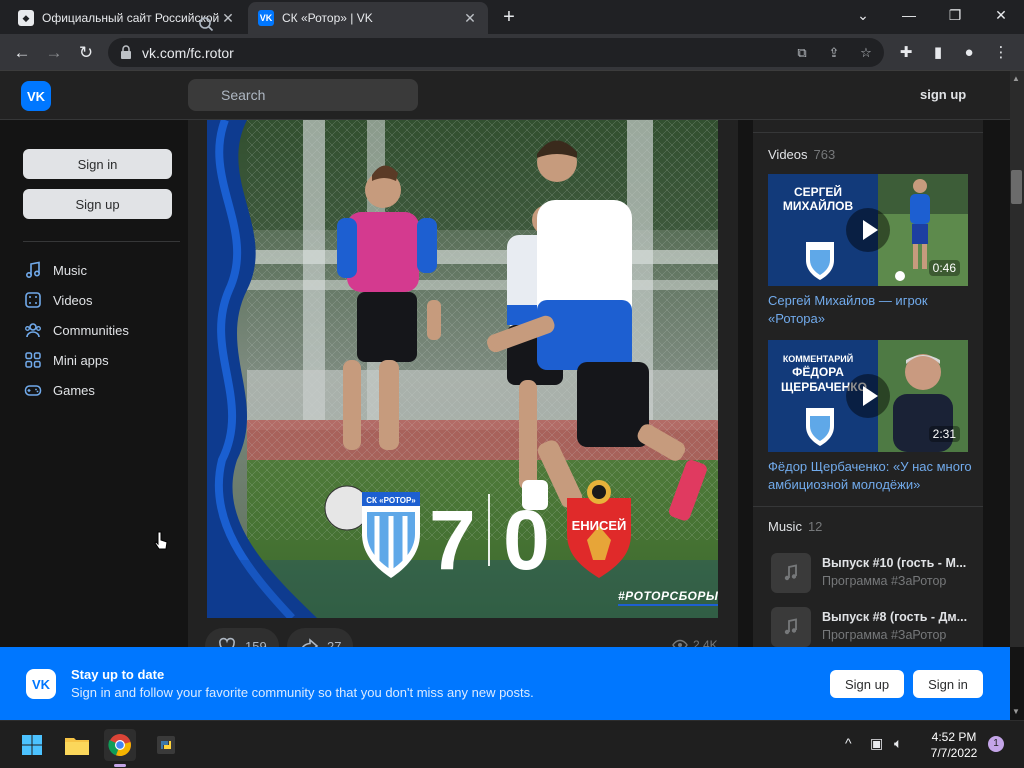 This screenshot has height=768, width=1024. Describe the element at coordinates (505, 95) in the screenshot. I see `vk-header: VK sign up` at that location.